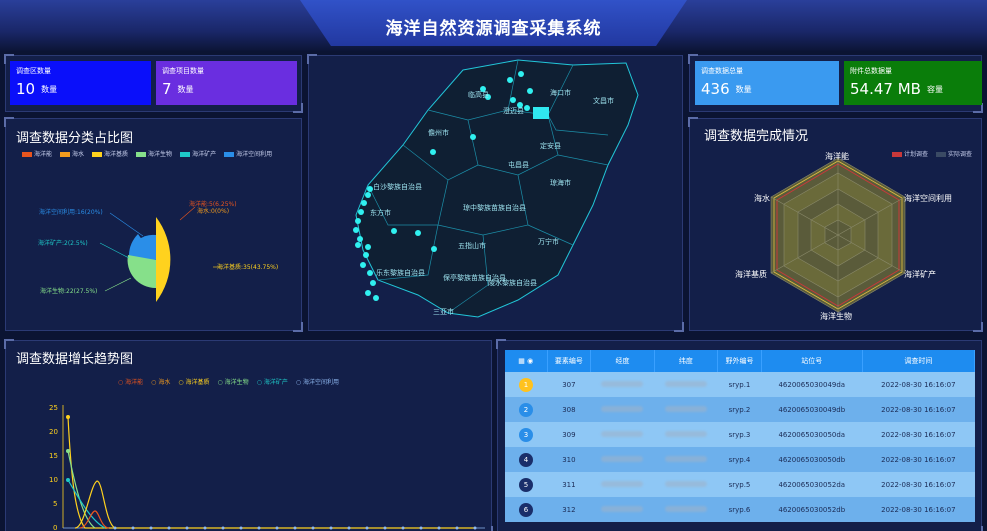  I want to click on stat-project-value: 7, so click(167, 89).